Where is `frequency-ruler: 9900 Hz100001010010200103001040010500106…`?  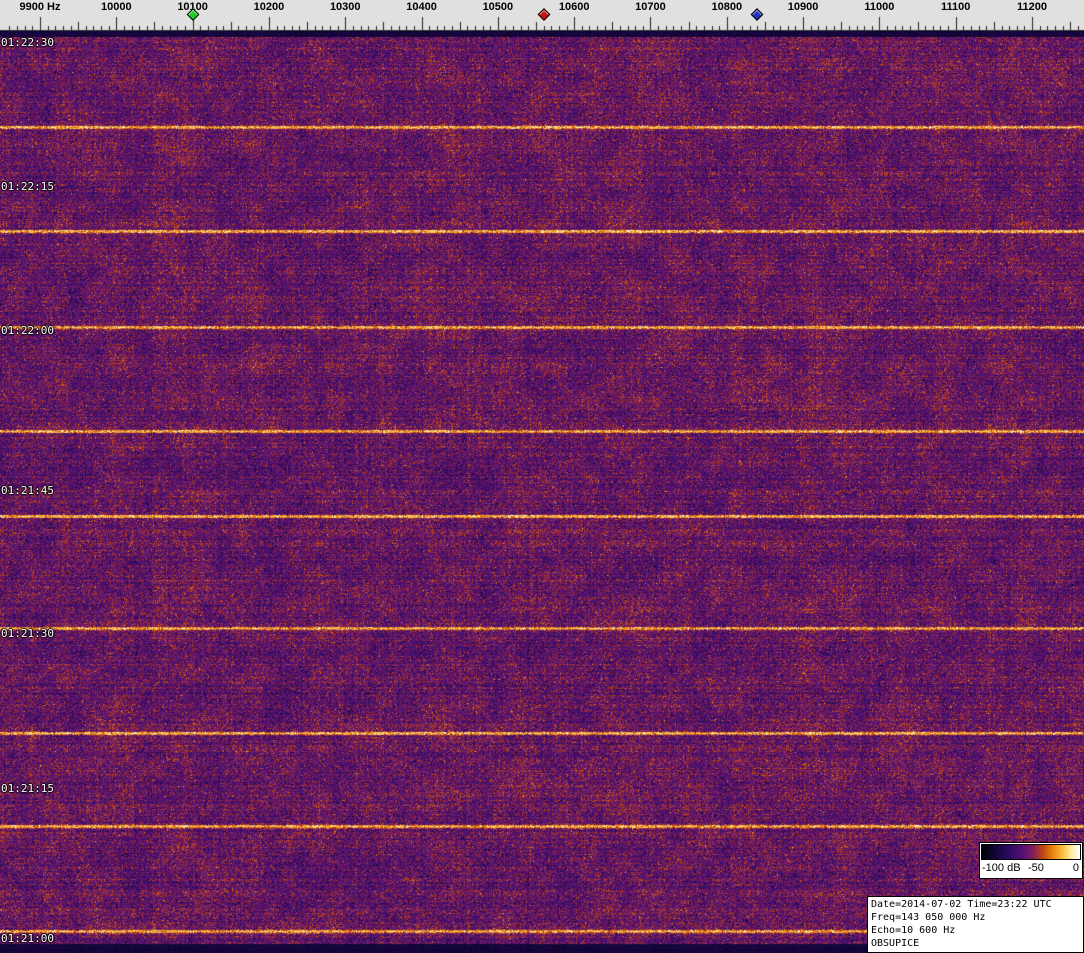 frequency-ruler: 9900 Hz100001010010200103001040010500106… is located at coordinates (542, 15).